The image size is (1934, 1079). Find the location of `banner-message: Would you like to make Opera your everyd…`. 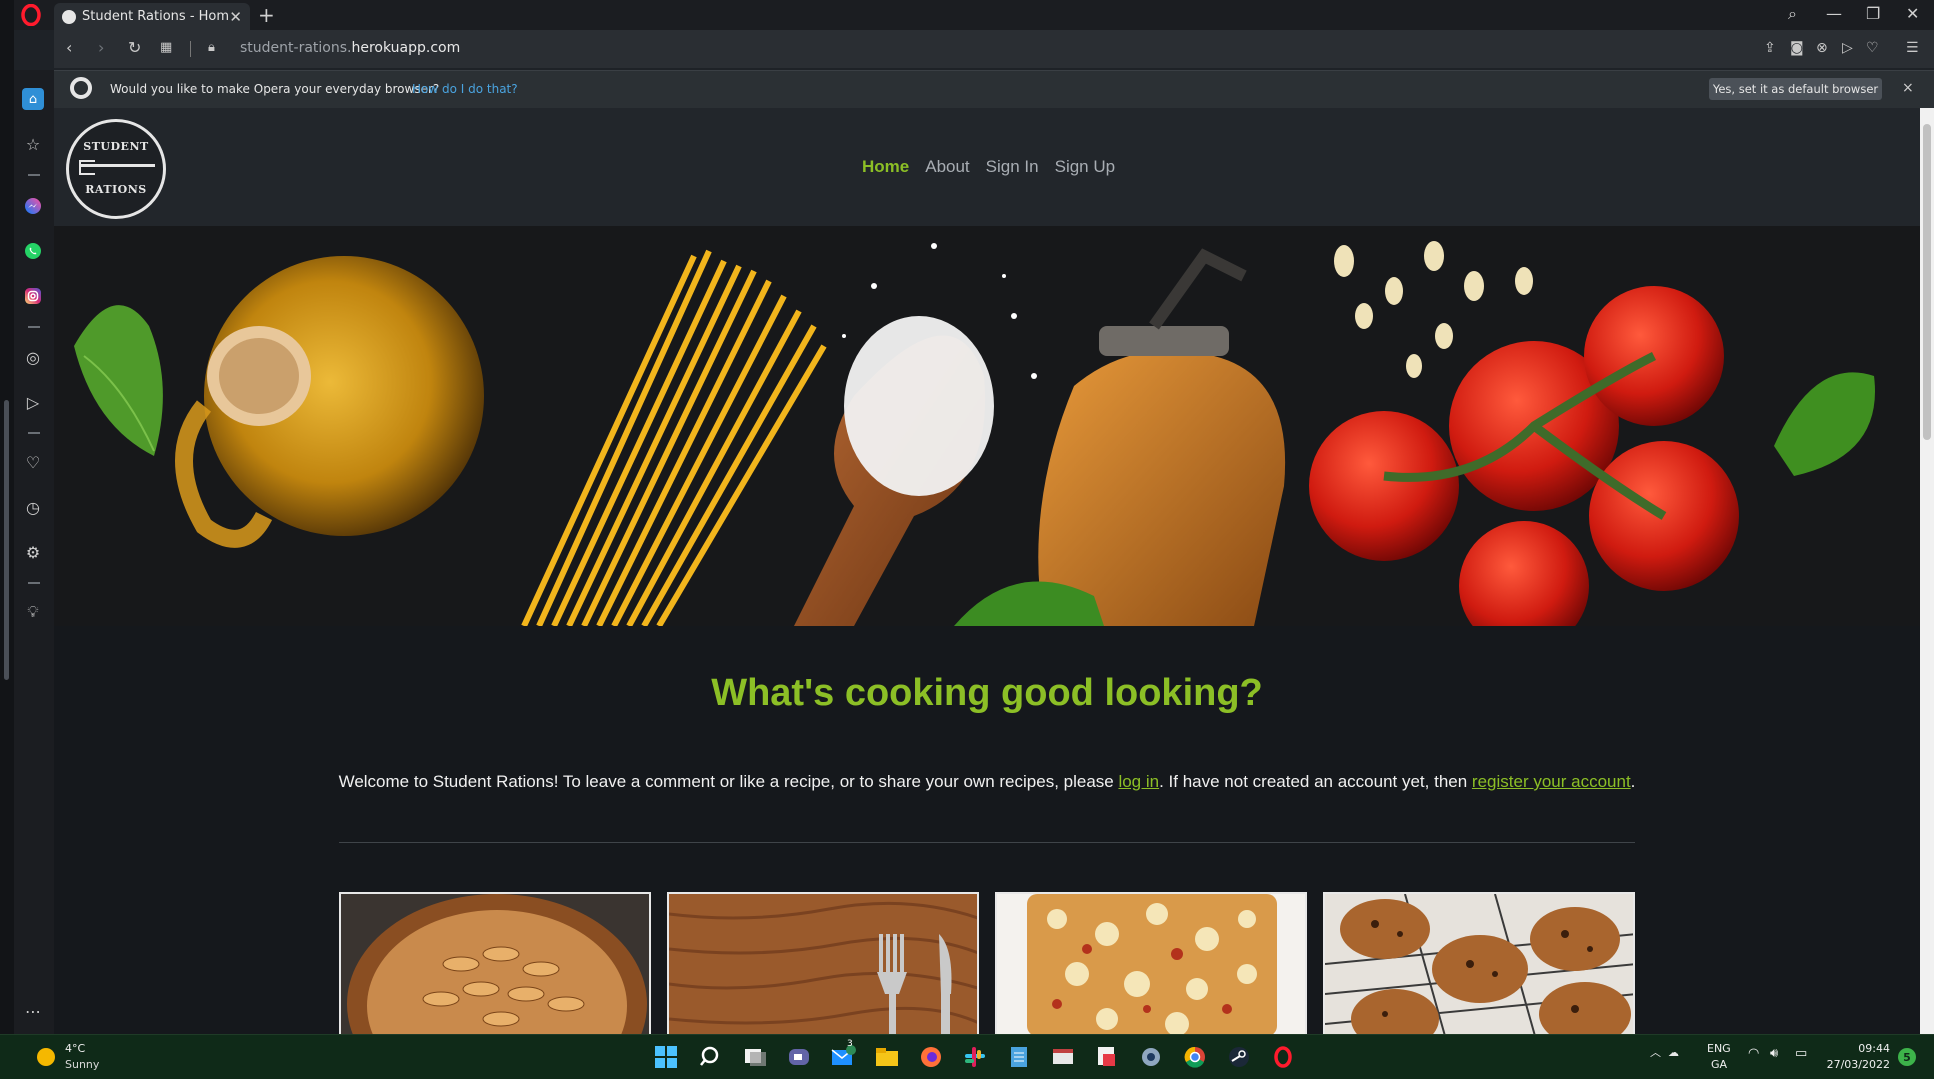

banner-message: Would you like to make Opera your everyd… is located at coordinates (275, 89).